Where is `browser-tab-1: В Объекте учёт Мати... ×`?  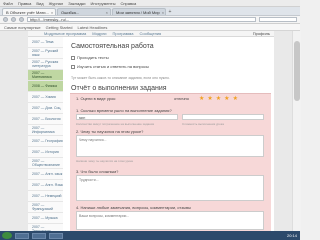
browser-tab-1: В Объекте учёт Мати... × is located at coordinates (29, 11).